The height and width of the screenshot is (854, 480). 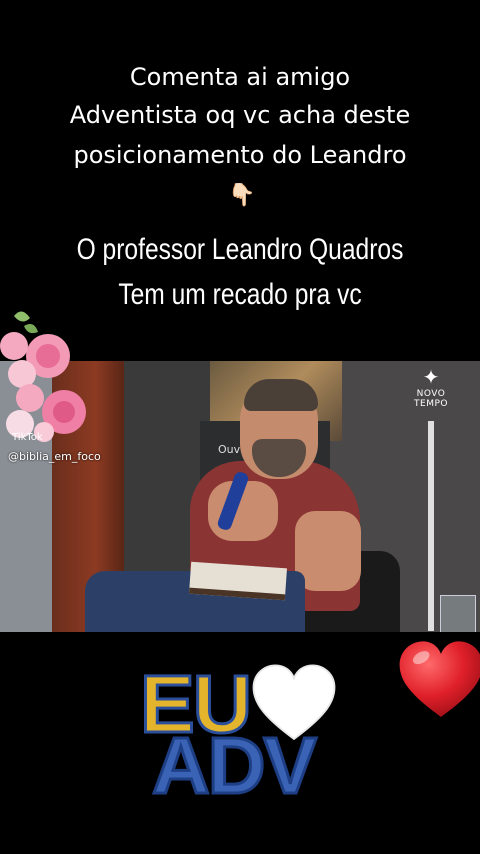 I want to click on caption-line-2: Adventista oq vc acha deste, so click(x=240, y=115).